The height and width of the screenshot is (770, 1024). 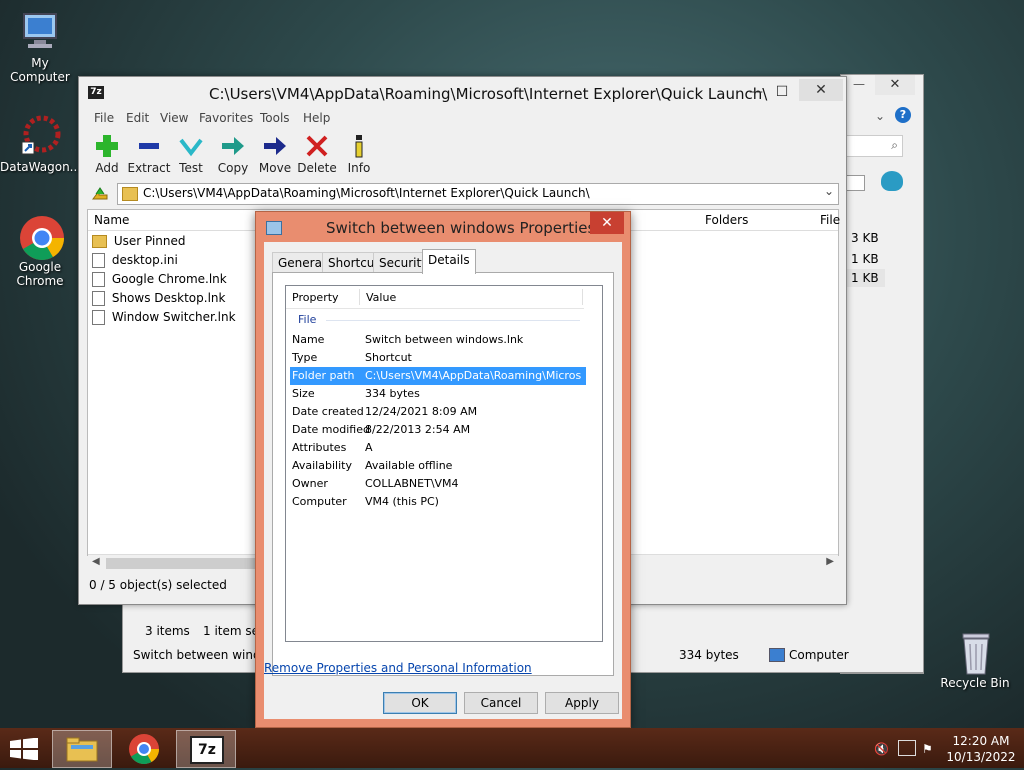 I want to click on action-center-icon: ⚑, so click(x=927, y=749).